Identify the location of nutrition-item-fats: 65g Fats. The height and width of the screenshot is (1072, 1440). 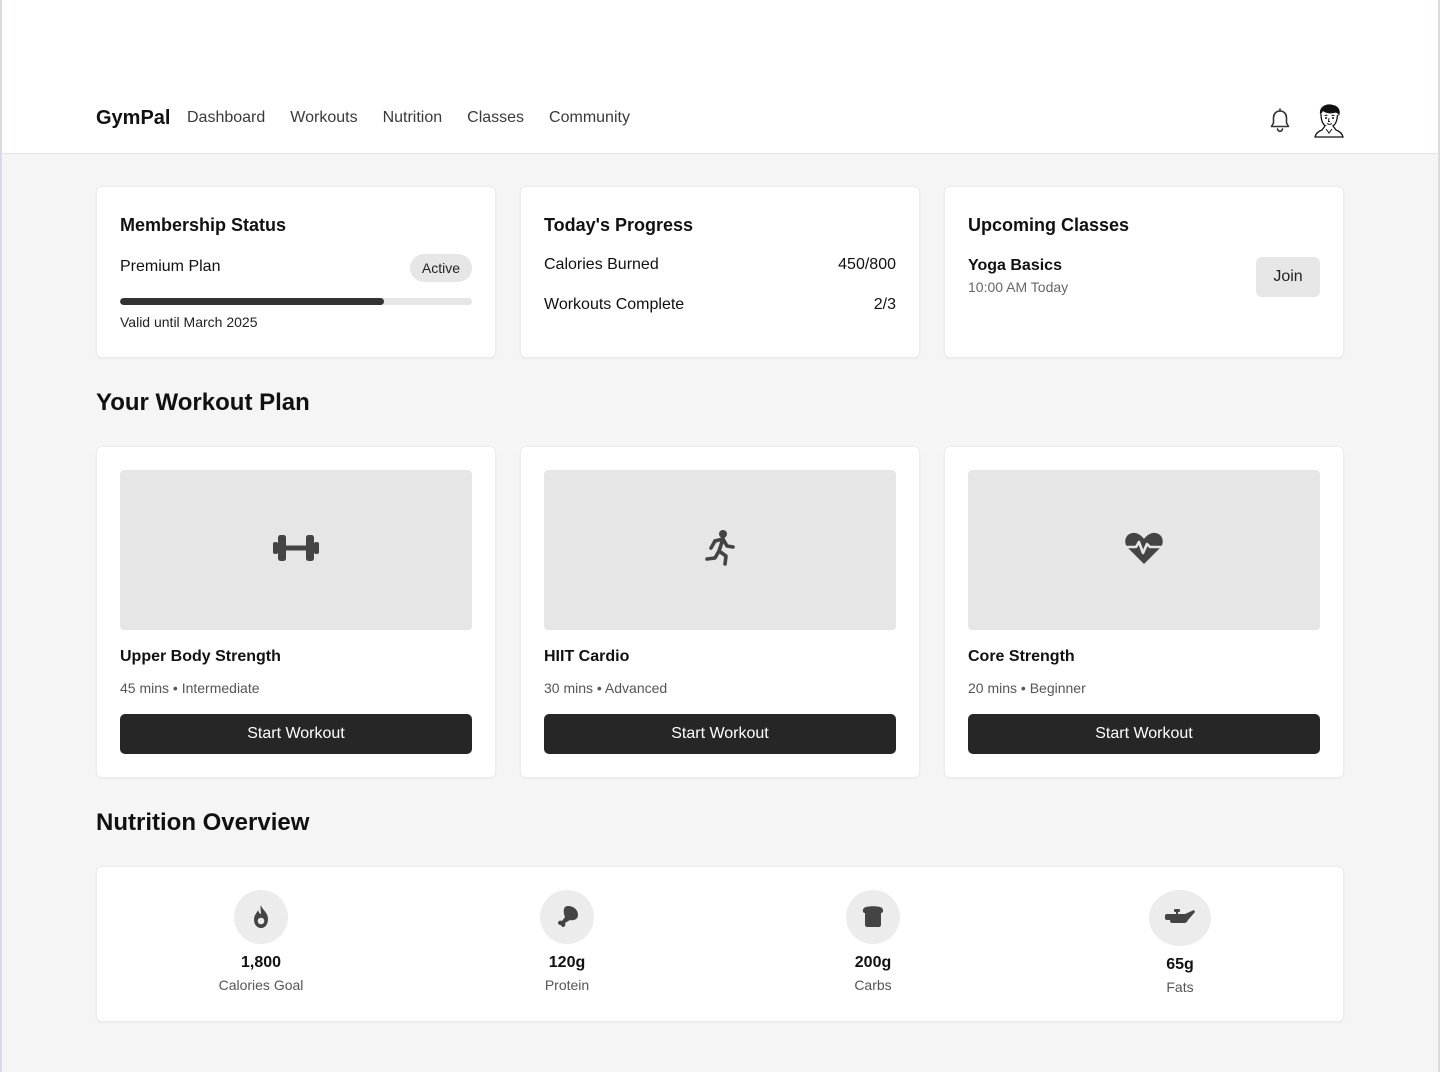
(1180, 942).